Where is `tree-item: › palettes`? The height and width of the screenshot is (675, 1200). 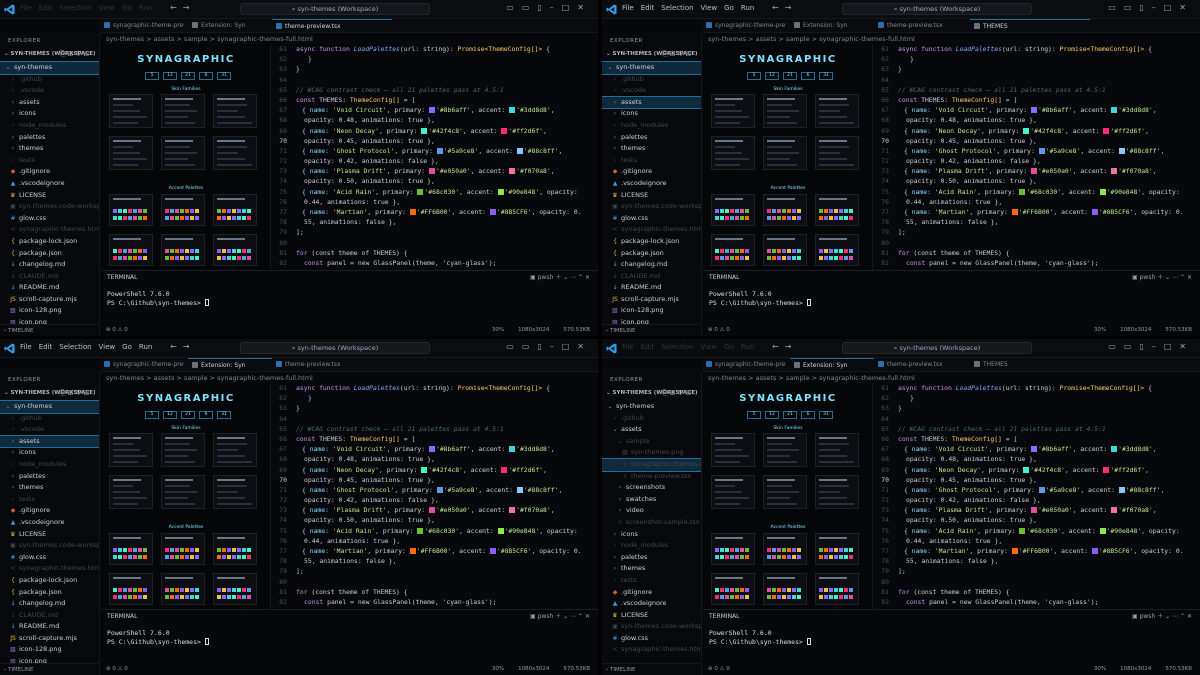 tree-item: › palettes is located at coordinates (49, 138).